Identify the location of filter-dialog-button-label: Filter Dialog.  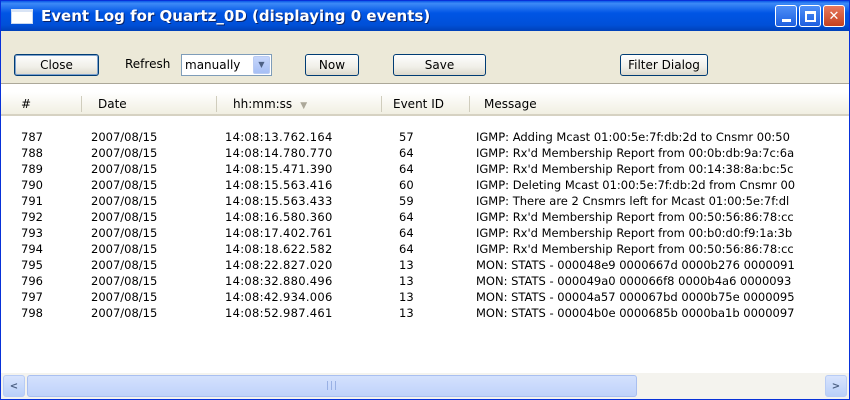
(664, 65).